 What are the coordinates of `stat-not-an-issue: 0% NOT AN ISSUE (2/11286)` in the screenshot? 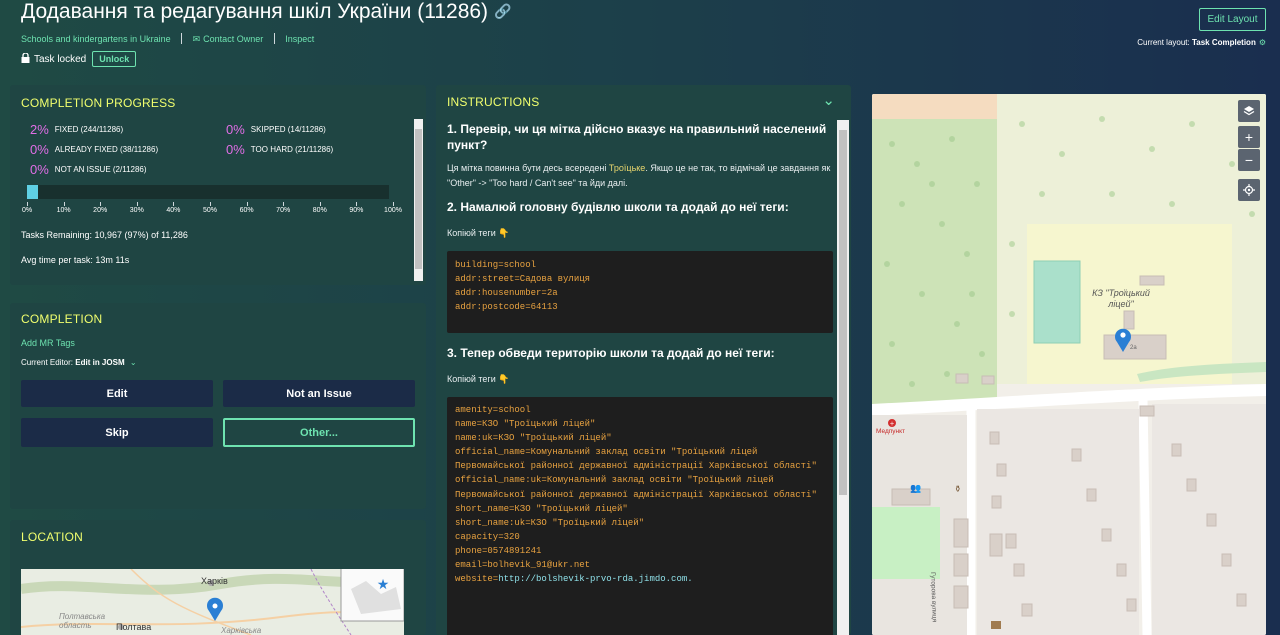 It's located at (88, 169).